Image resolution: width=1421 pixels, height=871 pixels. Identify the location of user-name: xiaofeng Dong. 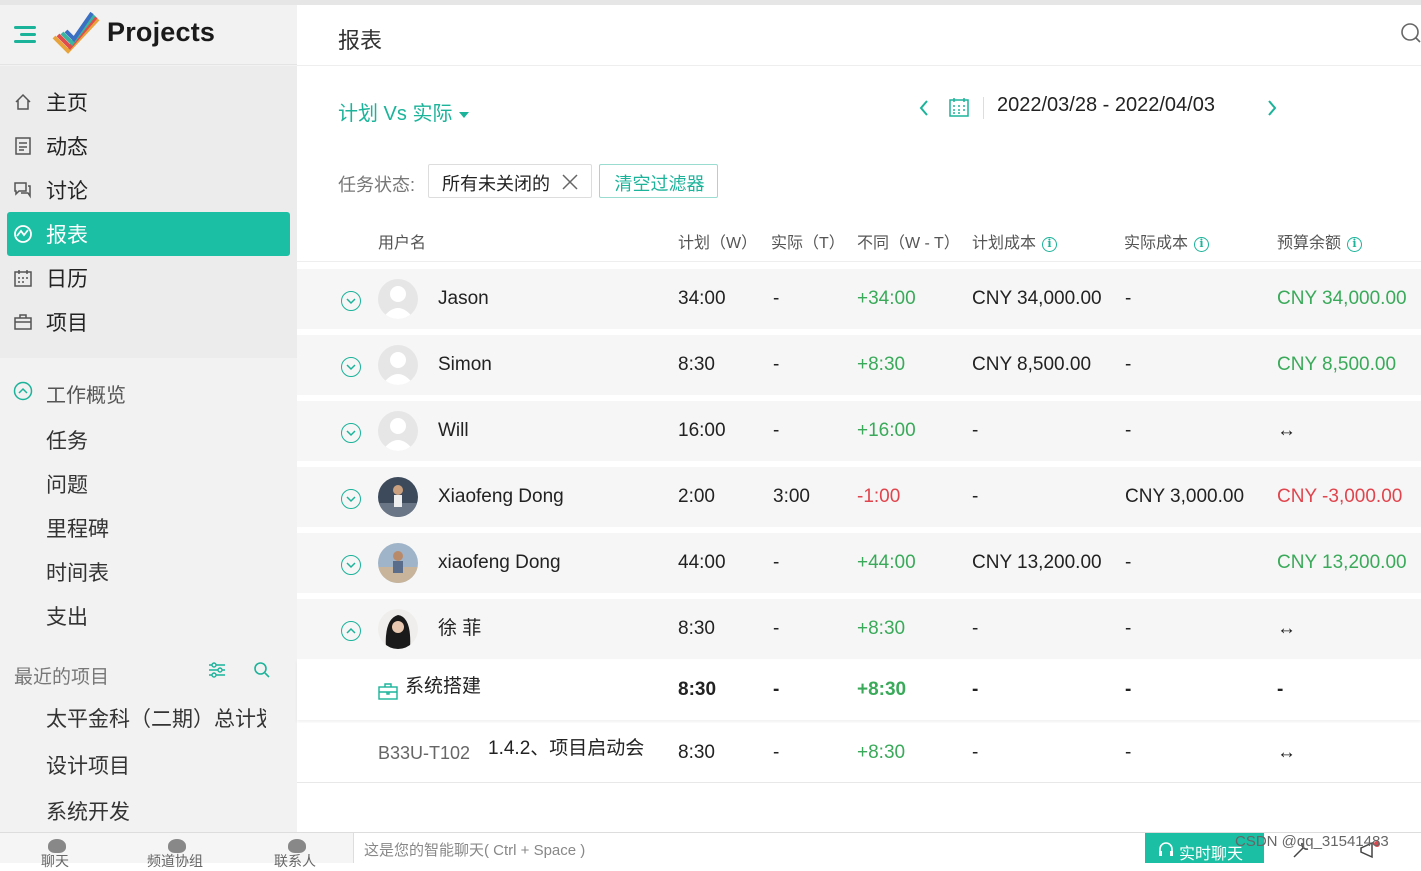
(499, 562).